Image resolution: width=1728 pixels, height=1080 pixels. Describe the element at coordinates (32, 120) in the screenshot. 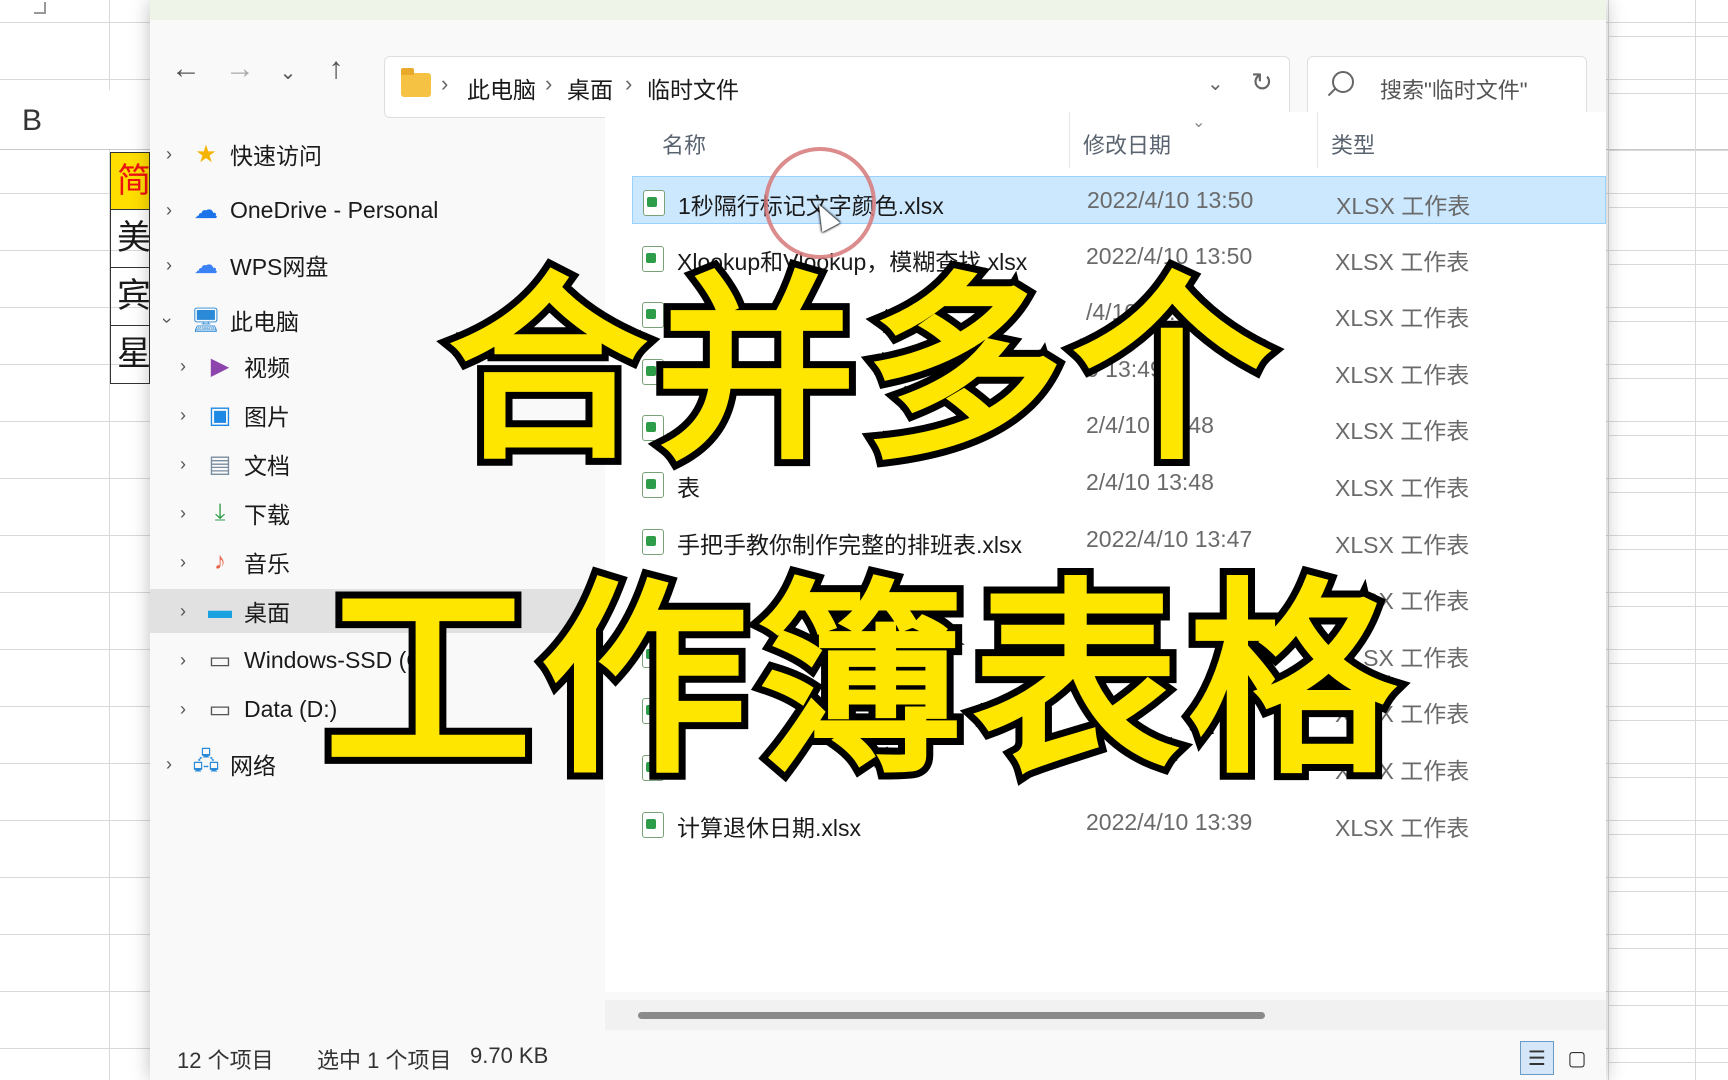

I see `column-letter-b: B` at that location.